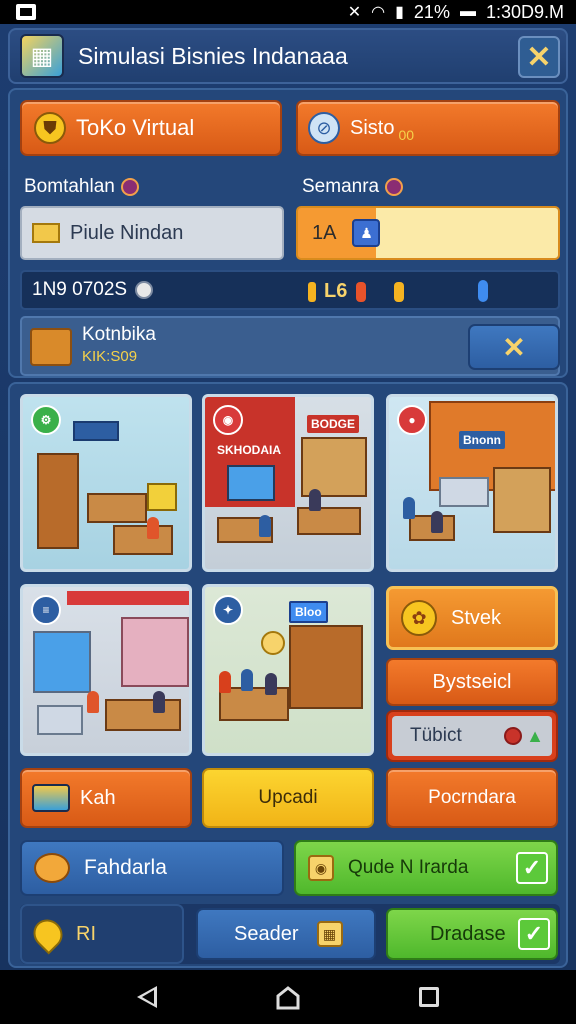 The height and width of the screenshot is (1024, 576). I want to click on mute-icon: ✕, so click(354, 12).